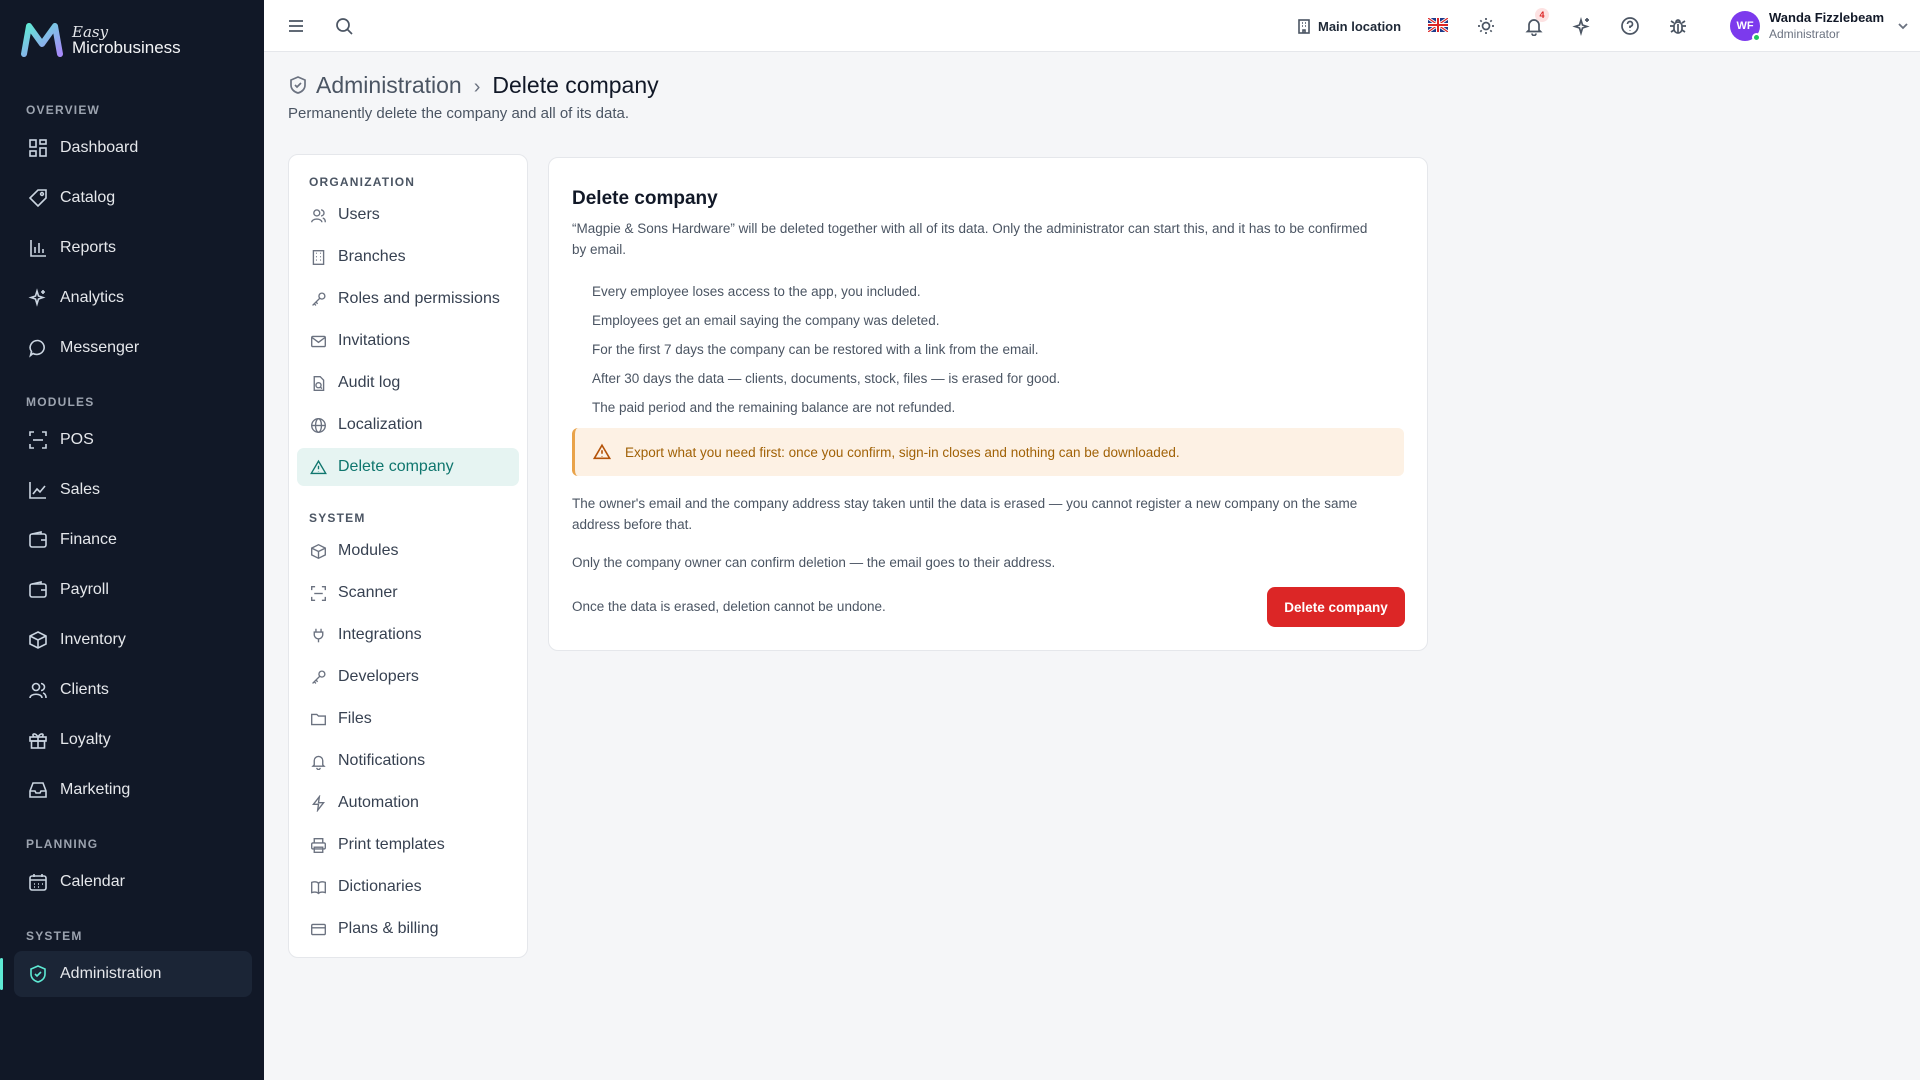 Image resolution: width=1920 pixels, height=1080 pixels. I want to click on sidebar-item-messenger: Messenger, so click(133, 348).